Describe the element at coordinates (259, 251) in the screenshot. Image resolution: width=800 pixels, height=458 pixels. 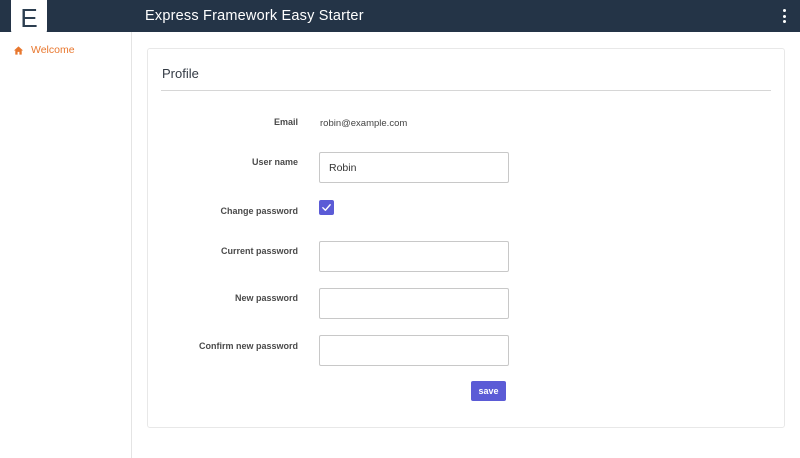
I see `current-password-label: Current password` at that location.